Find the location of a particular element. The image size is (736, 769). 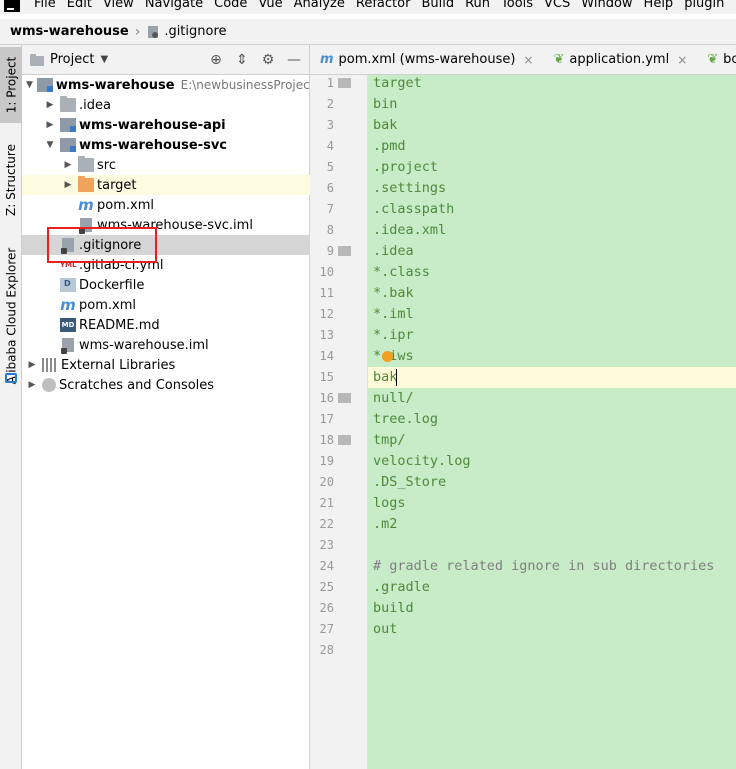

project-panel-title: Project is located at coordinates (72, 59).